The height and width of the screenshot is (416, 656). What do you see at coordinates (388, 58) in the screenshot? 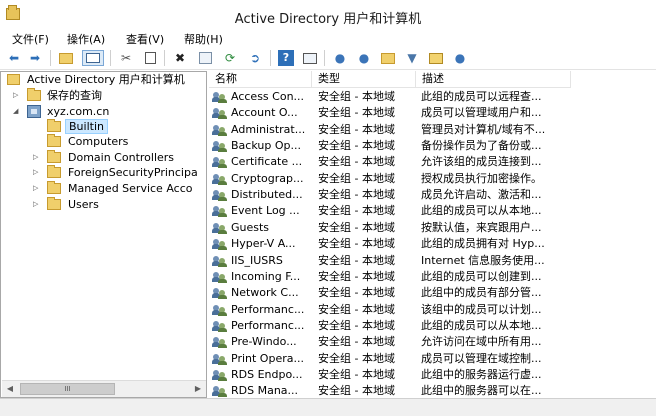
I see `new-ou-icon` at bounding box center [388, 58].